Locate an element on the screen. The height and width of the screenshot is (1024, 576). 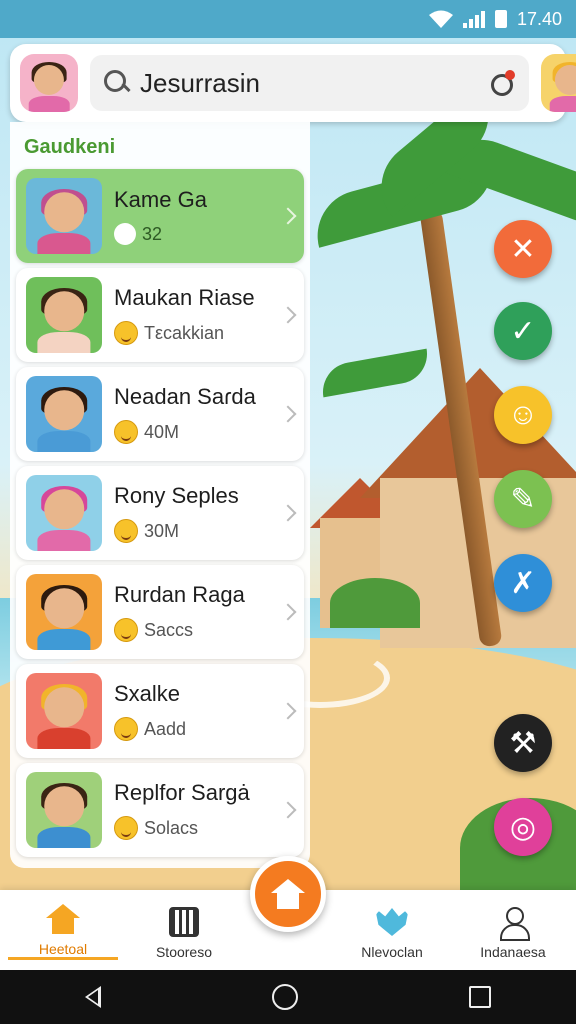
nav-item-home: Heetoal is located at coordinates (63, 931).